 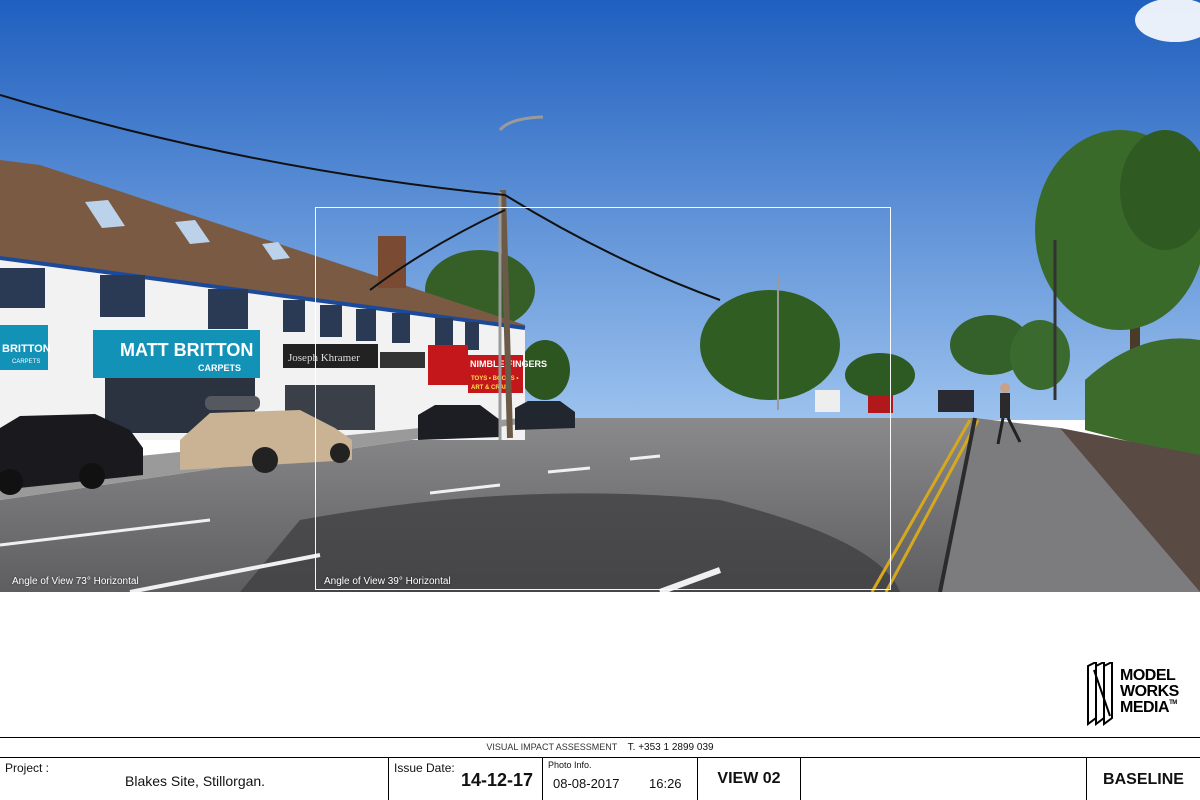 What do you see at coordinates (75, 581) in the screenshot?
I see `angle-of-view-73-label: Angle of View 73° Horizontal` at bounding box center [75, 581].